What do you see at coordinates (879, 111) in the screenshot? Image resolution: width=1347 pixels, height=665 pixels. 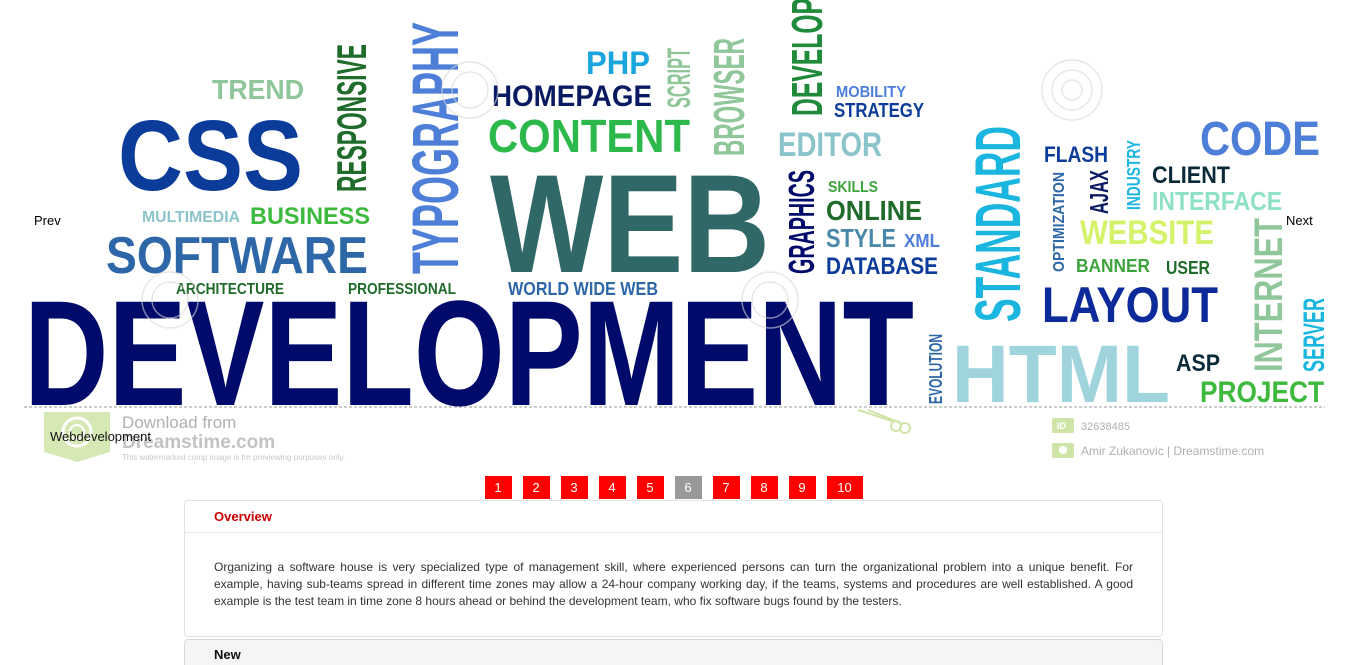 I see `word-strategy: STRATEGY` at bounding box center [879, 111].